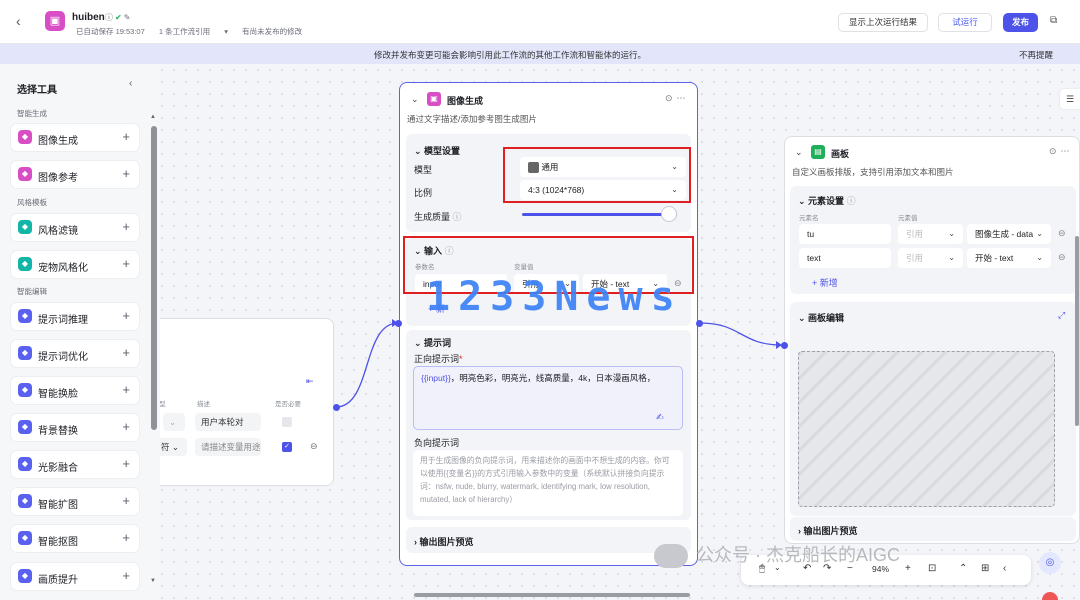  What do you see at coordinates (310, 381) in the screenshot?
I see `exit-icon: ⇤` at bounding box center [310, 381].